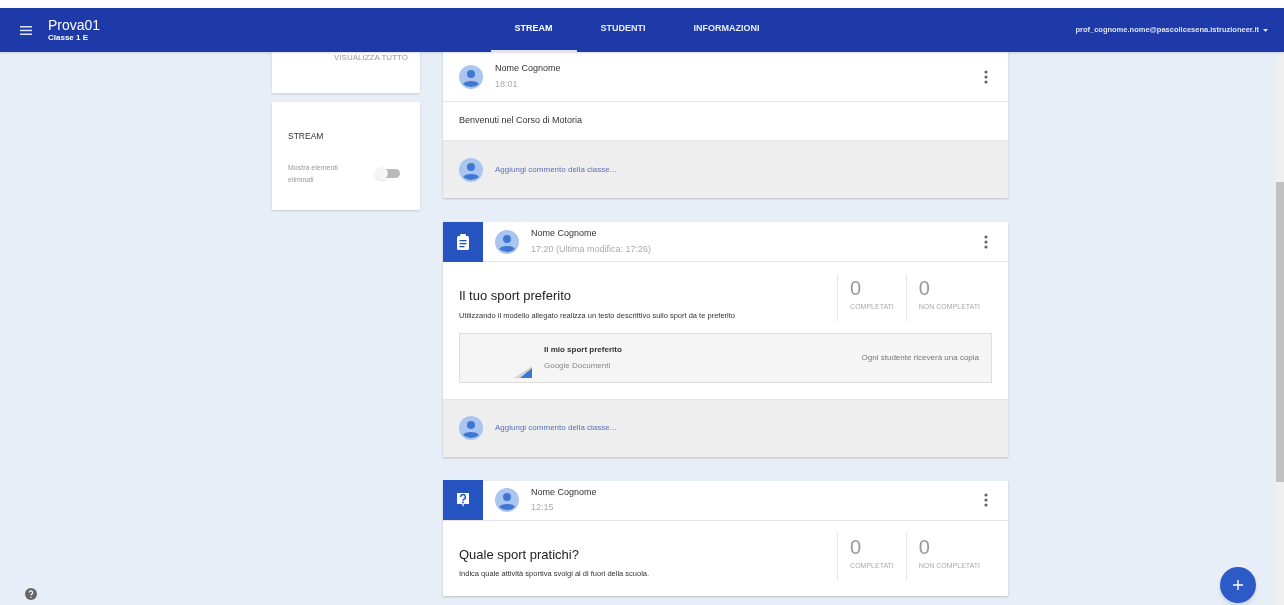 This screenshot has height=605, width=1284. What do you see at coordinates (306, 136) in the screenshot?
I see `stream-heading: STREAM` at bounding box center [306, 136].